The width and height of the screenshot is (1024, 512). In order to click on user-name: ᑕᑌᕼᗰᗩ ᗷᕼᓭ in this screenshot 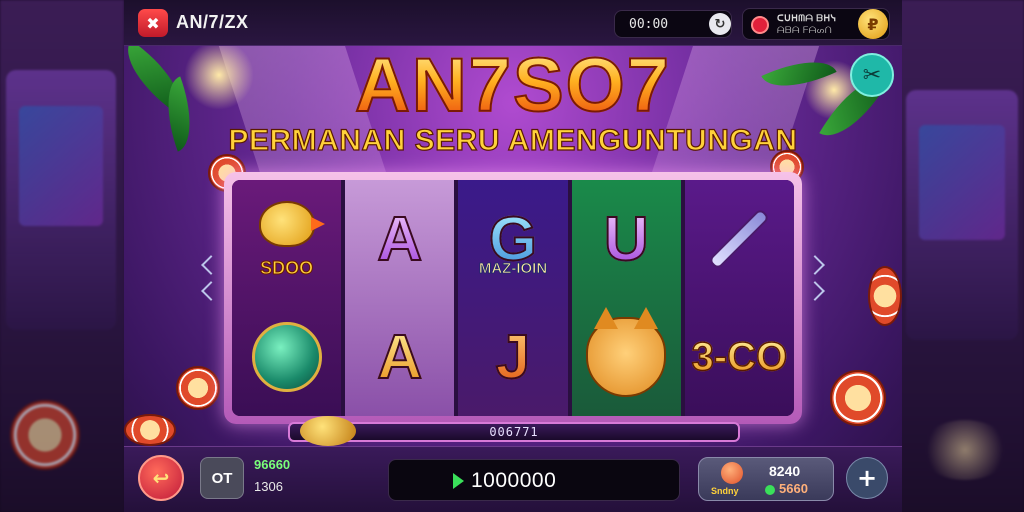, I will do `click(807, 18)`.